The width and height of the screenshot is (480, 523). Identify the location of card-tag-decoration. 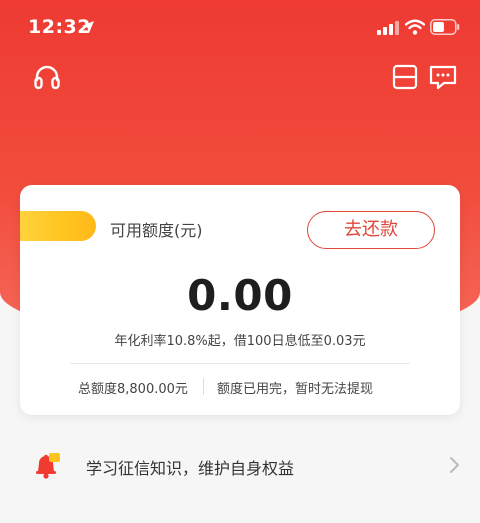
(58, 226).